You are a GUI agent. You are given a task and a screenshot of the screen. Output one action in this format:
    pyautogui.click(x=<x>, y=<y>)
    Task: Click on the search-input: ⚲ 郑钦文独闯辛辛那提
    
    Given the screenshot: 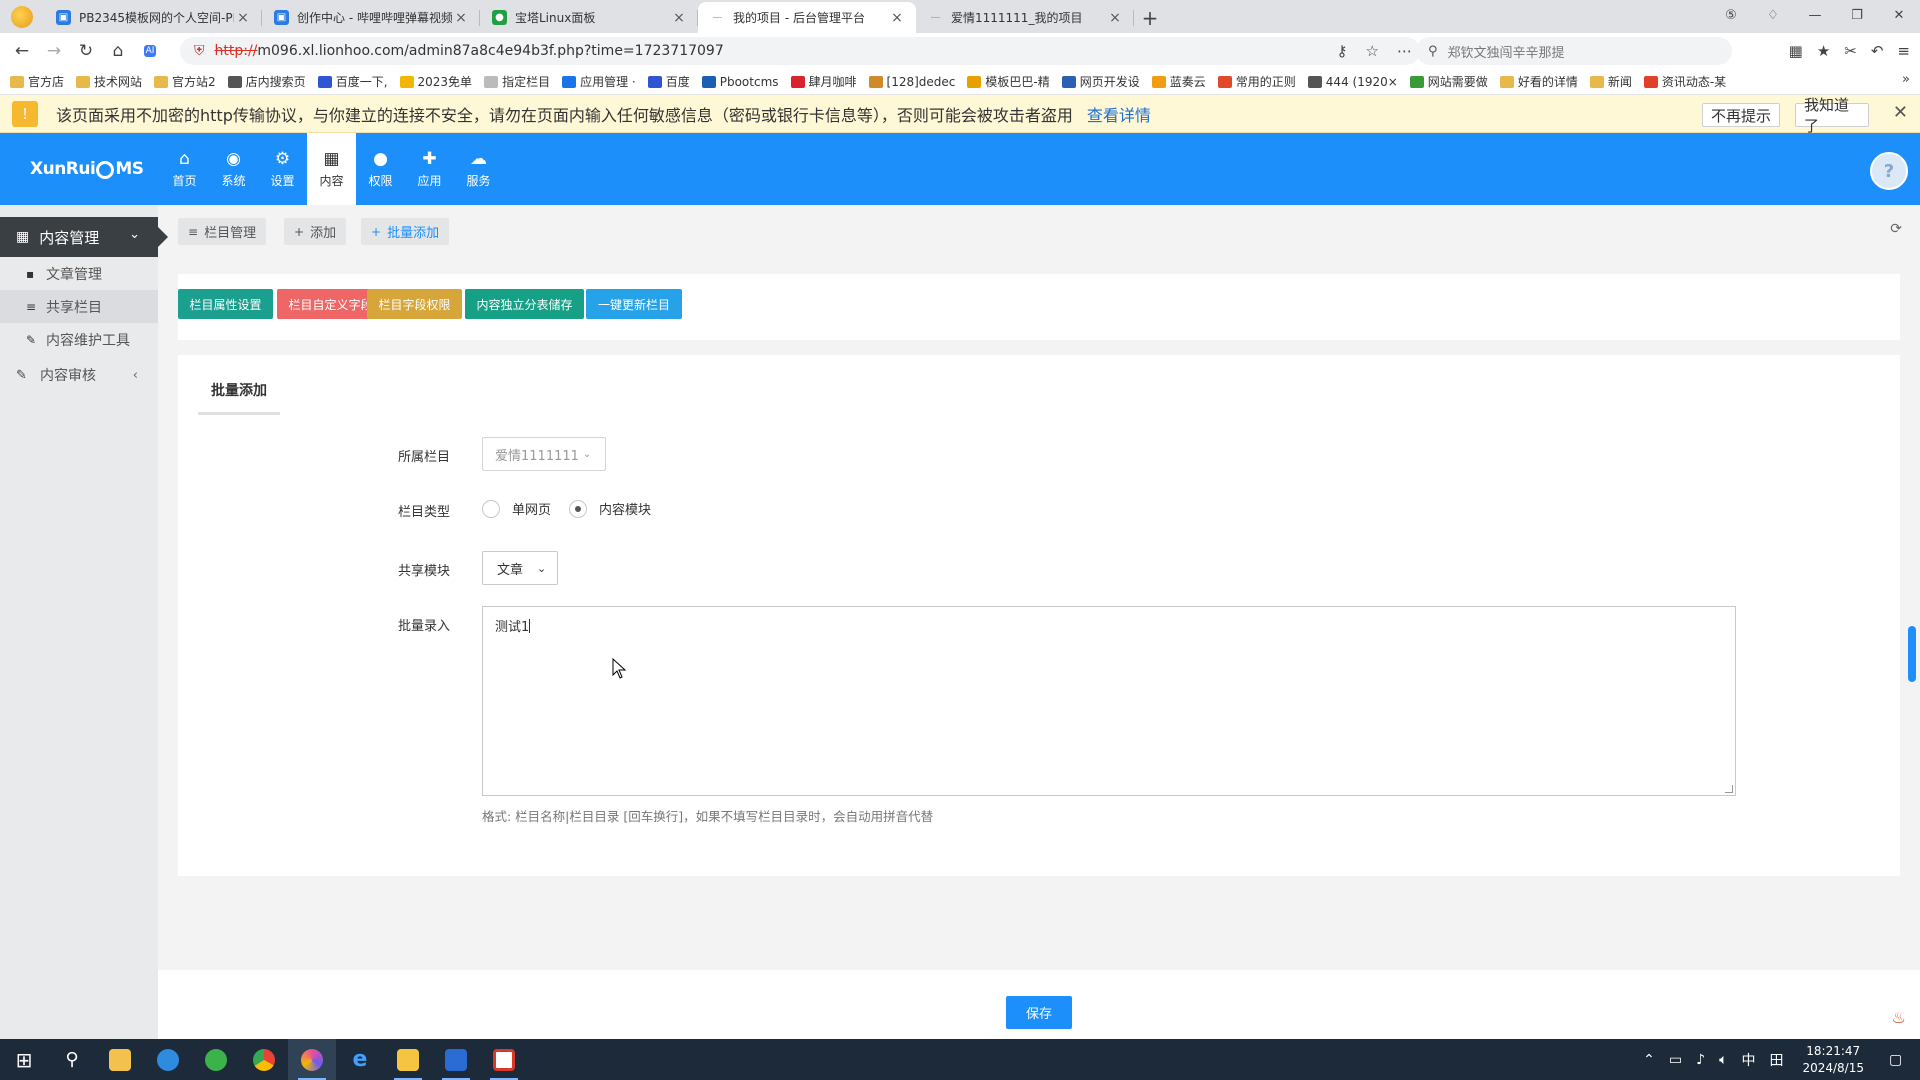 What is the action you would take?
    pyautogui.click(x=1574, y=51)
    